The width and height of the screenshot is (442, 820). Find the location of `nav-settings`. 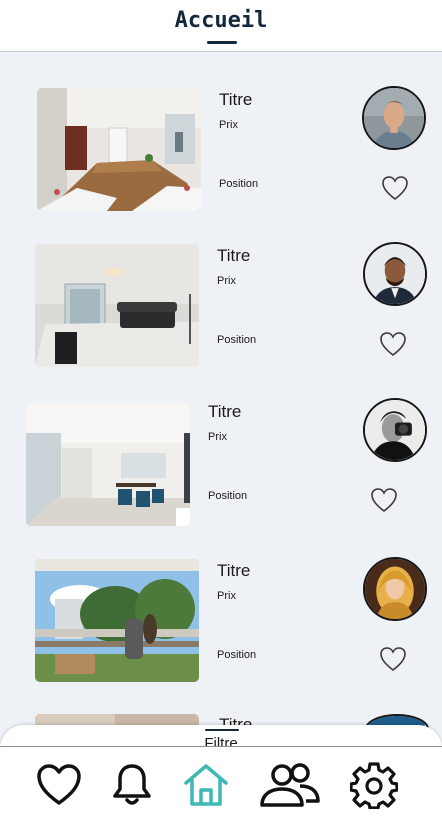

nav-settings is located at coordinates (374, 785).